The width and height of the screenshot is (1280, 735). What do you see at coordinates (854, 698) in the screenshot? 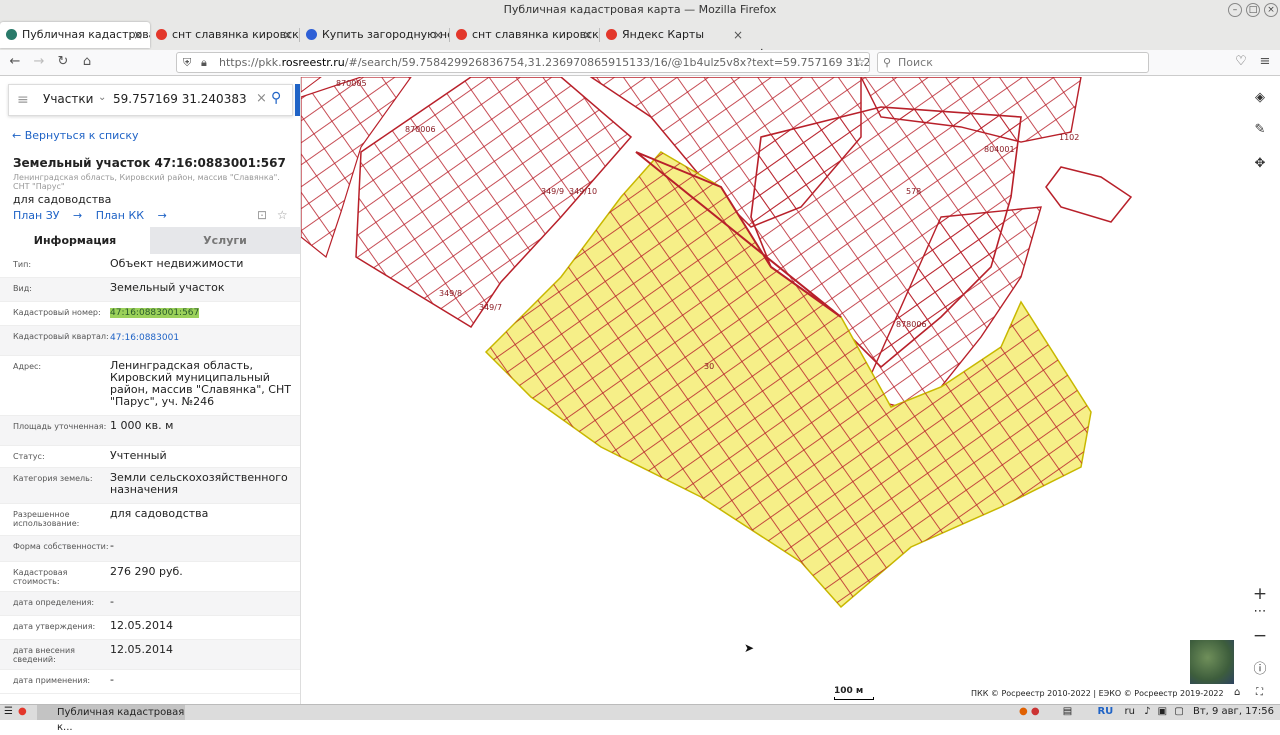
I see `scale-line` at bounding box center [854, 698].